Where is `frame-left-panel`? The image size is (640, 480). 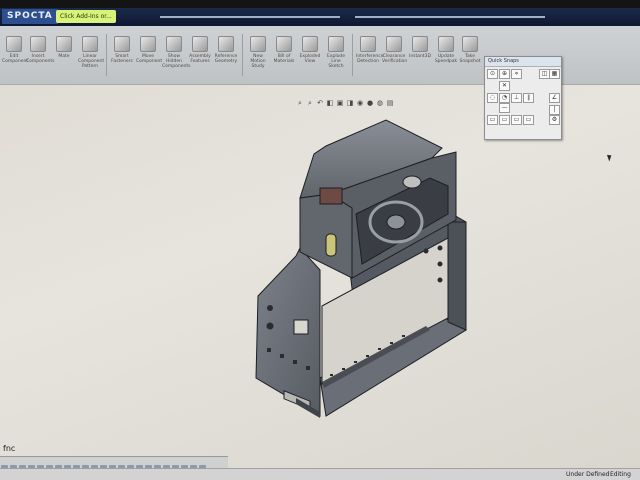
frame-left-panel is located at coordinates (288, 332).